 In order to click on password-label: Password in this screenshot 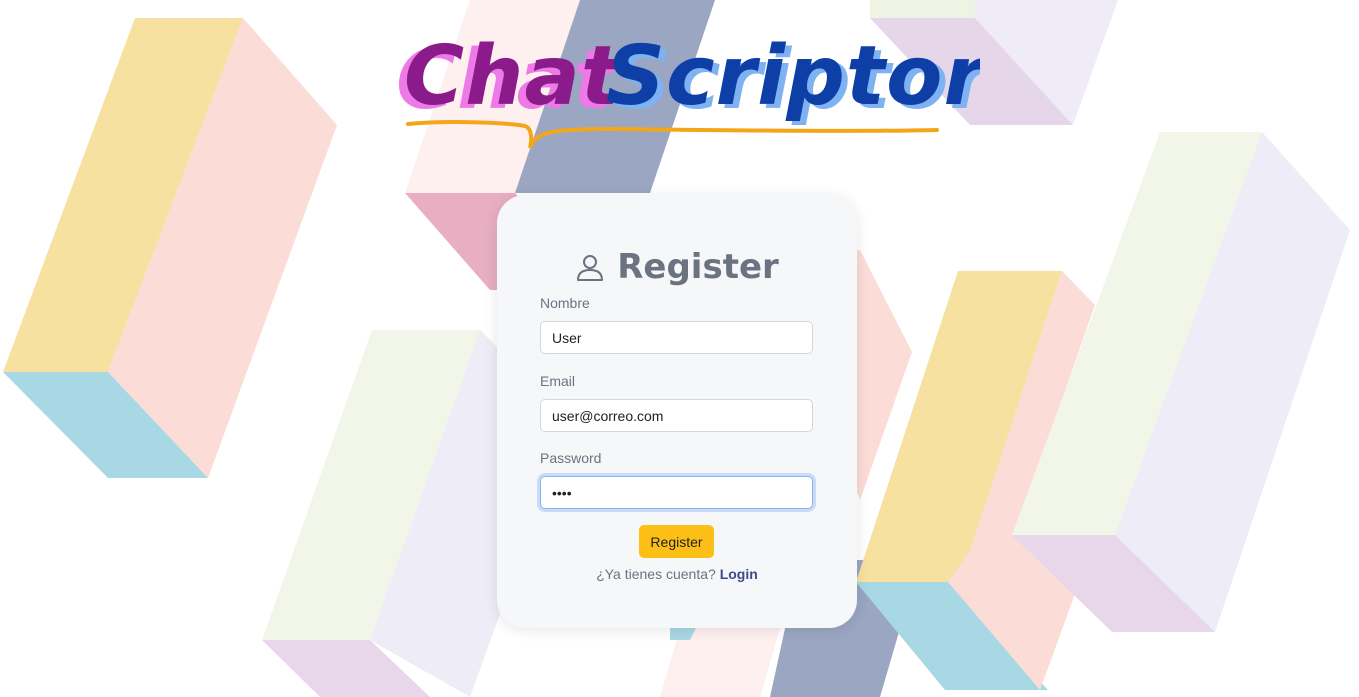, I will do `click(571, 458)`.